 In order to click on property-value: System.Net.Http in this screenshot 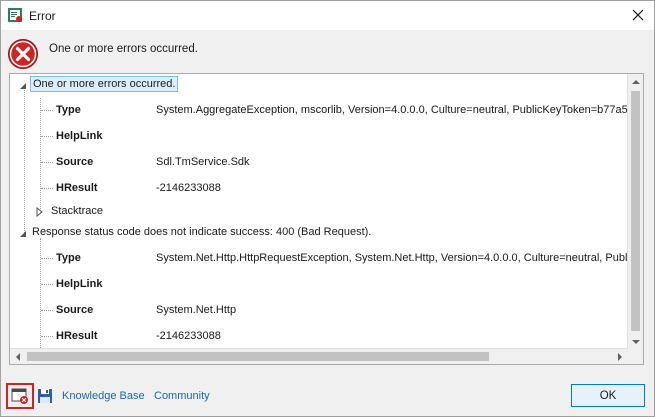, I will do `click(196, 310)`.